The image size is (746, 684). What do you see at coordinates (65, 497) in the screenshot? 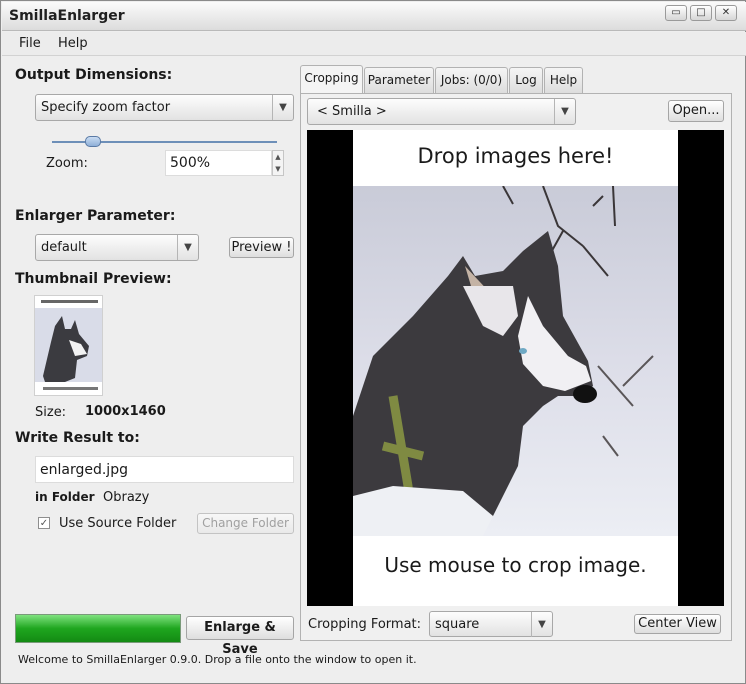
I see `in-folder-label: in Folder` at bounding box center [65, 497].